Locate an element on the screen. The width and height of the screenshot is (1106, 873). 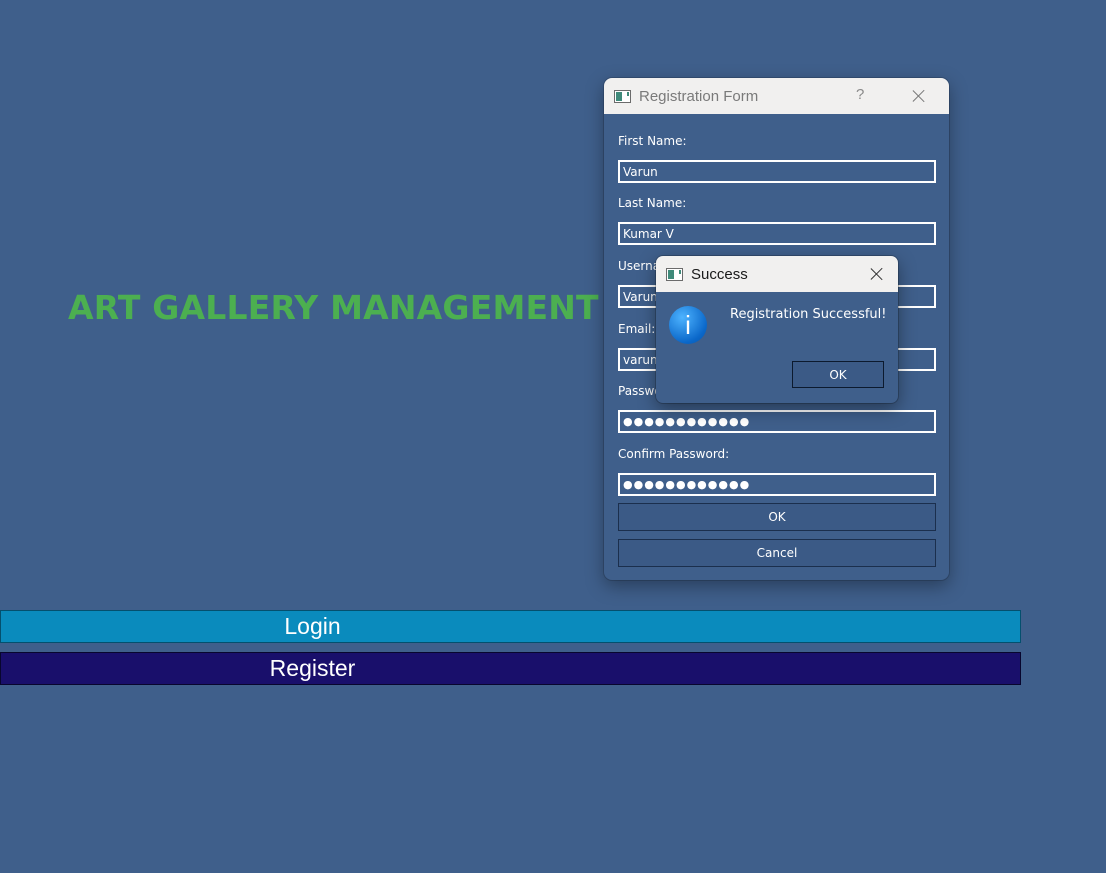
success-dialog-titlebar: Success is located at coordinates (777, 274).